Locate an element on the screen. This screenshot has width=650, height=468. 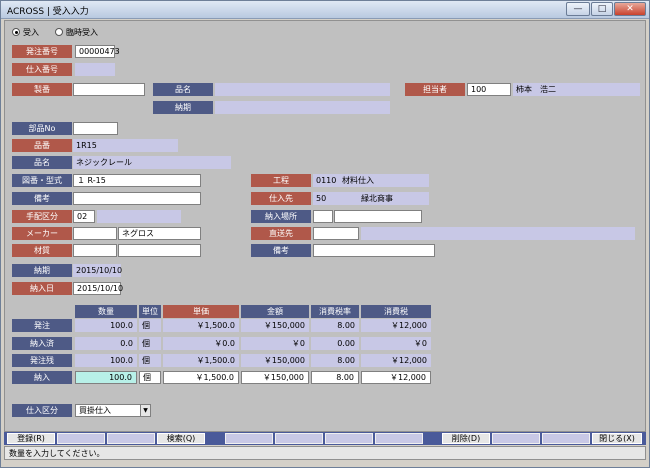
order-no-label: 発注番号 is located at coordinates (42, 51).